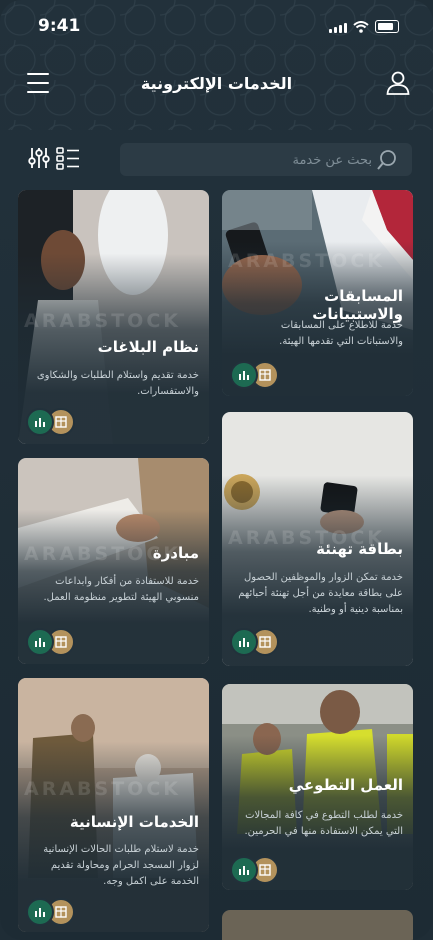  I want to click on service-card-partial, so click(317, 925).